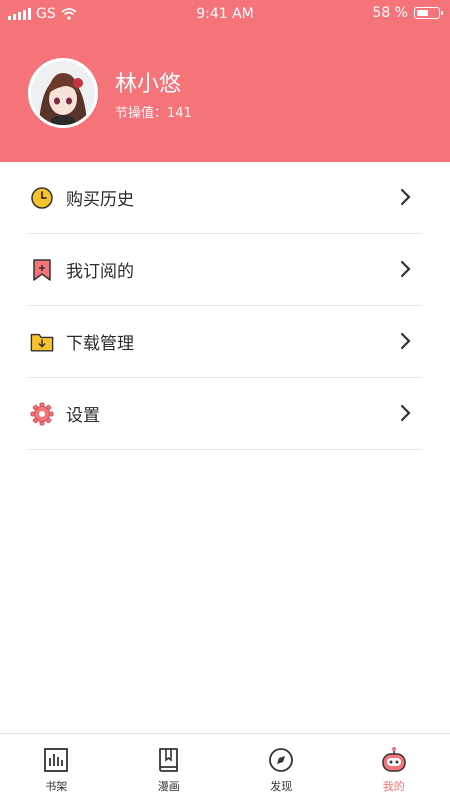  What do you see at coordinates (148, 82) in the screenshot?
I see `username: 林小悠` at bounding box center [148, 82].